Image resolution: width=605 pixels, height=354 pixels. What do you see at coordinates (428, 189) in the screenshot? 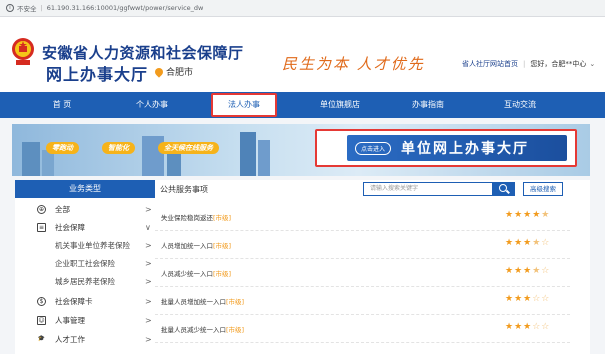
I see `search-input: 请输入搜索关键字` at bounding box center [428, 189].